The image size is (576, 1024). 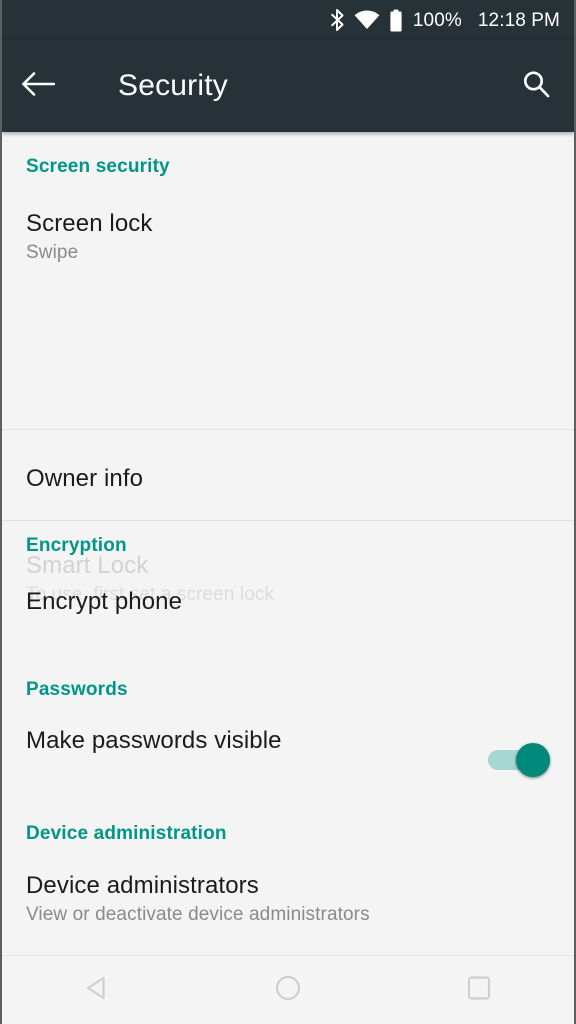 I want to click on section-header-screen-security: Screen security, so click(x=98, y=166).